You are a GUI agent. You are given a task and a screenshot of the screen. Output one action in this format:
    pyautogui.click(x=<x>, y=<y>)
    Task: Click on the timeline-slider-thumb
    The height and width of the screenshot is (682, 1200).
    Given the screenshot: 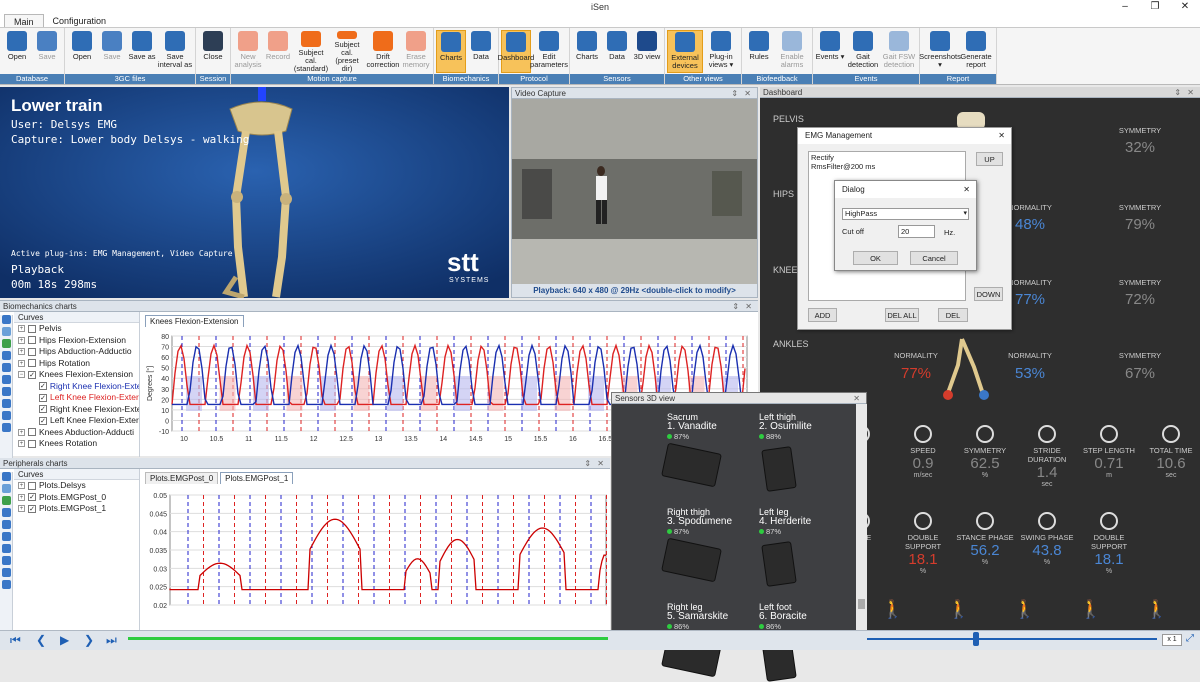 What is the action you would take?
    pyautogui.click(x=976, y=639)
    